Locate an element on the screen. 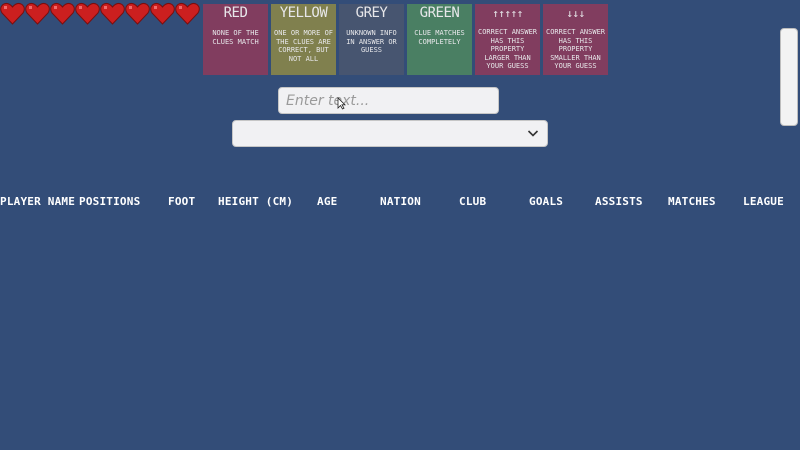  scrollbar is located at coordinates (789, 77).